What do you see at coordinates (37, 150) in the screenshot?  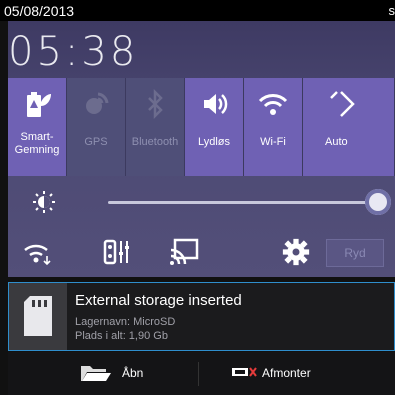 I see `toggle-label-line2: Gemning` at bounding box center [37, 150].